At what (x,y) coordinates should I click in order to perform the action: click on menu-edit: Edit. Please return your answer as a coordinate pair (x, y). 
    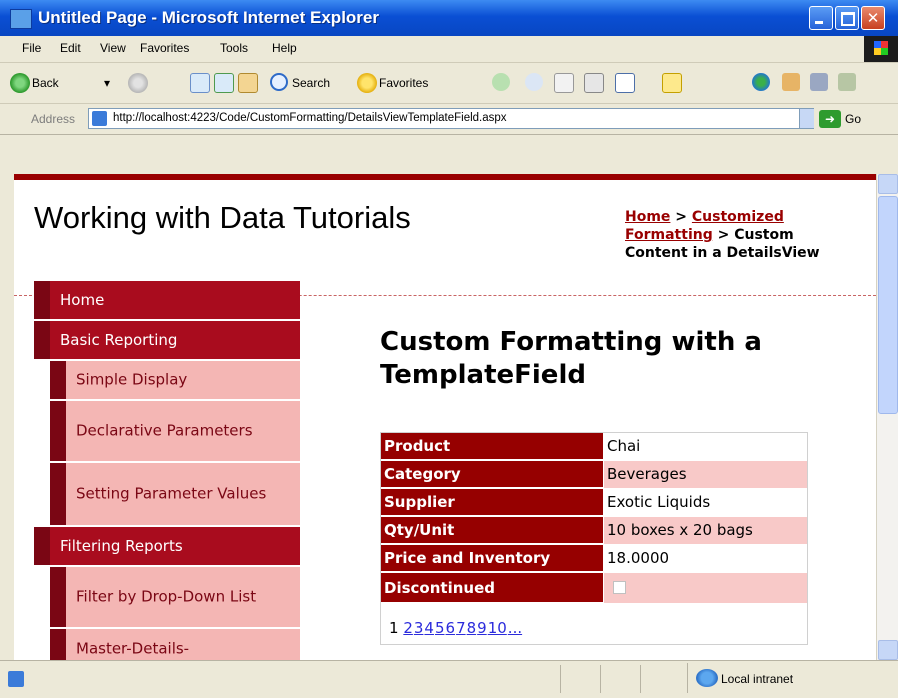
    Looking at the image, I should click on (70, 48).